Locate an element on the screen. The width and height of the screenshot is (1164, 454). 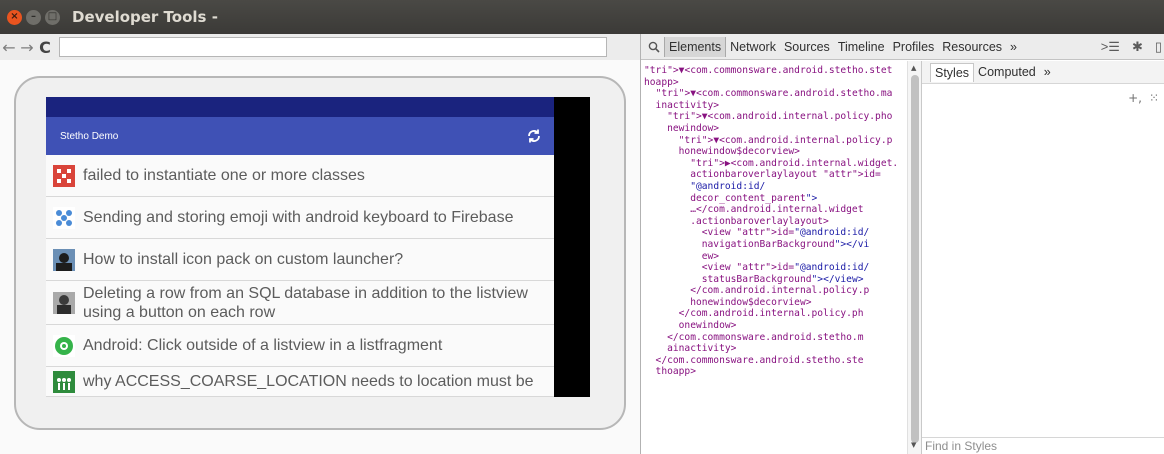
scrollbar-thumb is located at coordinates (915, 259).